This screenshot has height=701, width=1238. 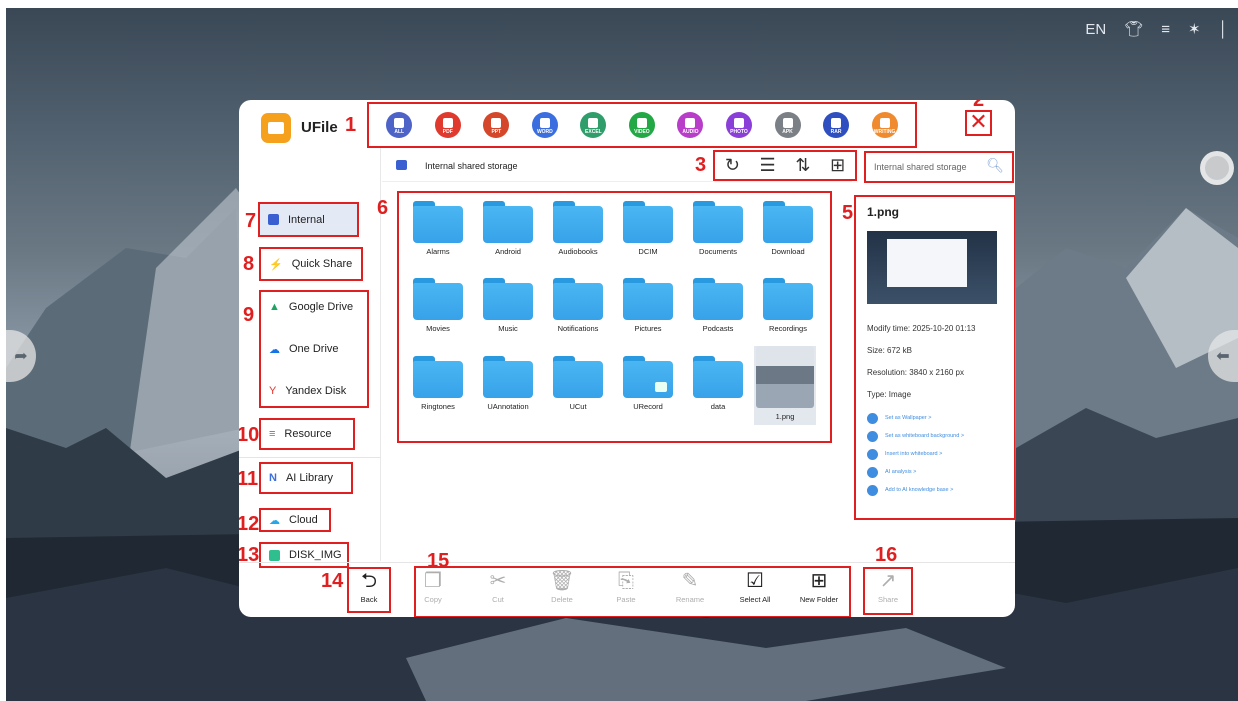 I want to click on folder-item: Recordings, so click(x=788, y=305).